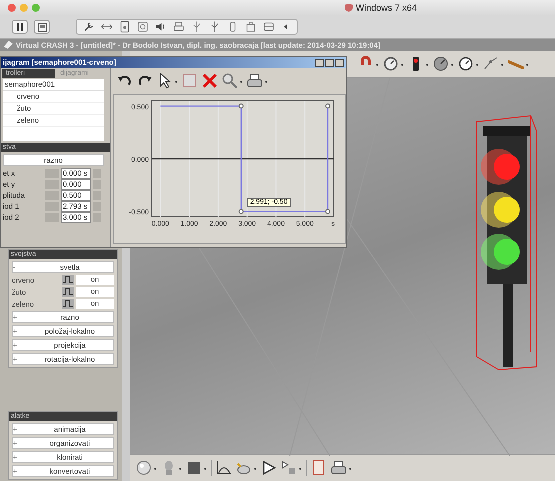 This screenshot has width=555, height=481. Describe the element at coordinates (89, 27) in the screenshot. I see `wrench-icon` at that location.